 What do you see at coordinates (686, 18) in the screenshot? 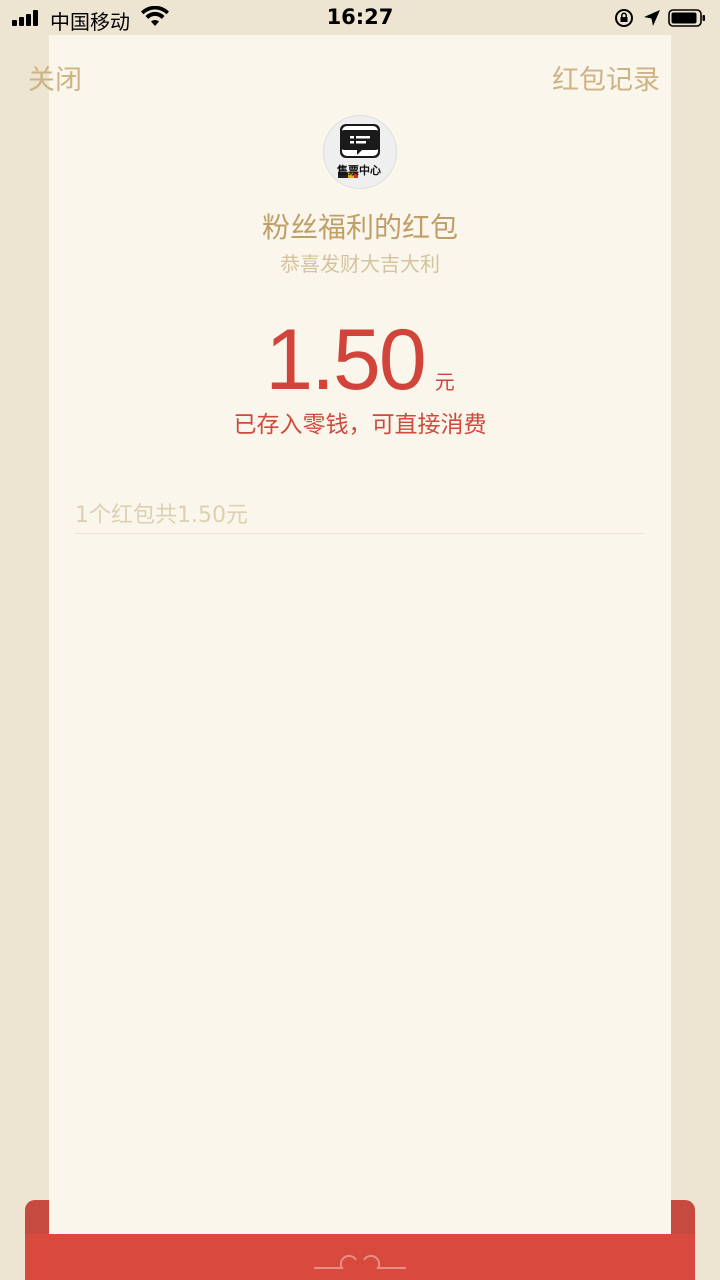
I see `battery-icon` at bounding box center [686, 18].